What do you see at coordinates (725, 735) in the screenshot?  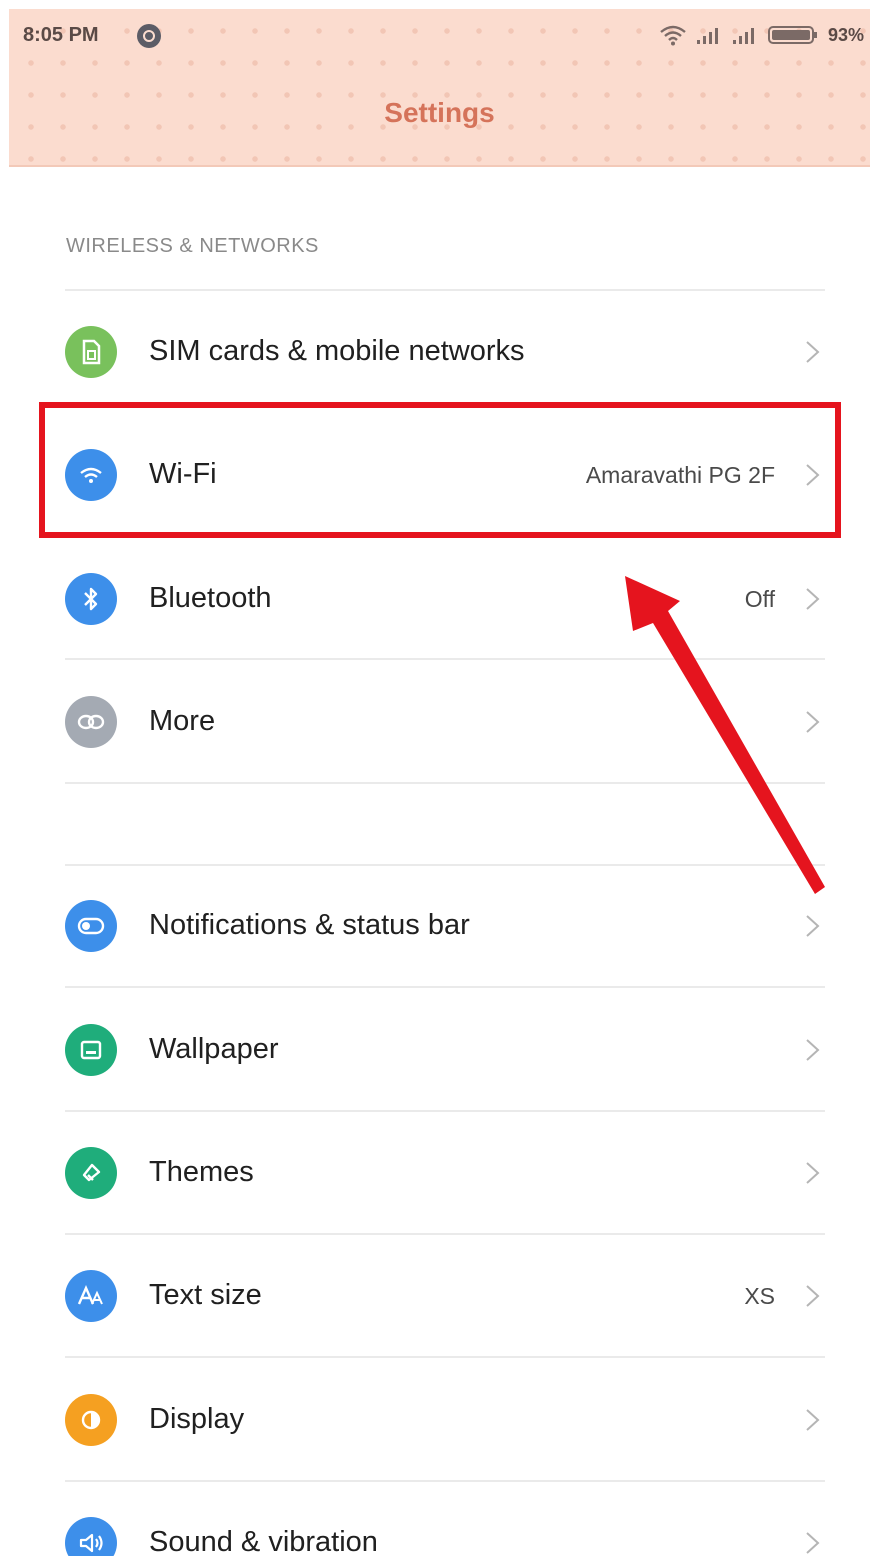 I see `red-arrow-annotation` at bounding box center [725, 735].